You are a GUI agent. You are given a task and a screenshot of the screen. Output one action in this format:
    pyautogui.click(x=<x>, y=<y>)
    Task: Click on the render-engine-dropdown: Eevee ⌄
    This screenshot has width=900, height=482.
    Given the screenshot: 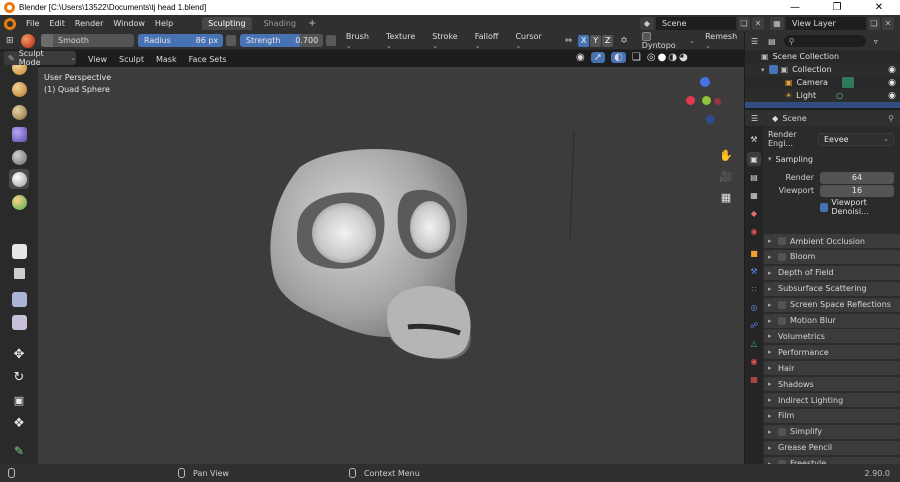 What is the action you would take?
    pyautogui.click(x=856, y=139)
    